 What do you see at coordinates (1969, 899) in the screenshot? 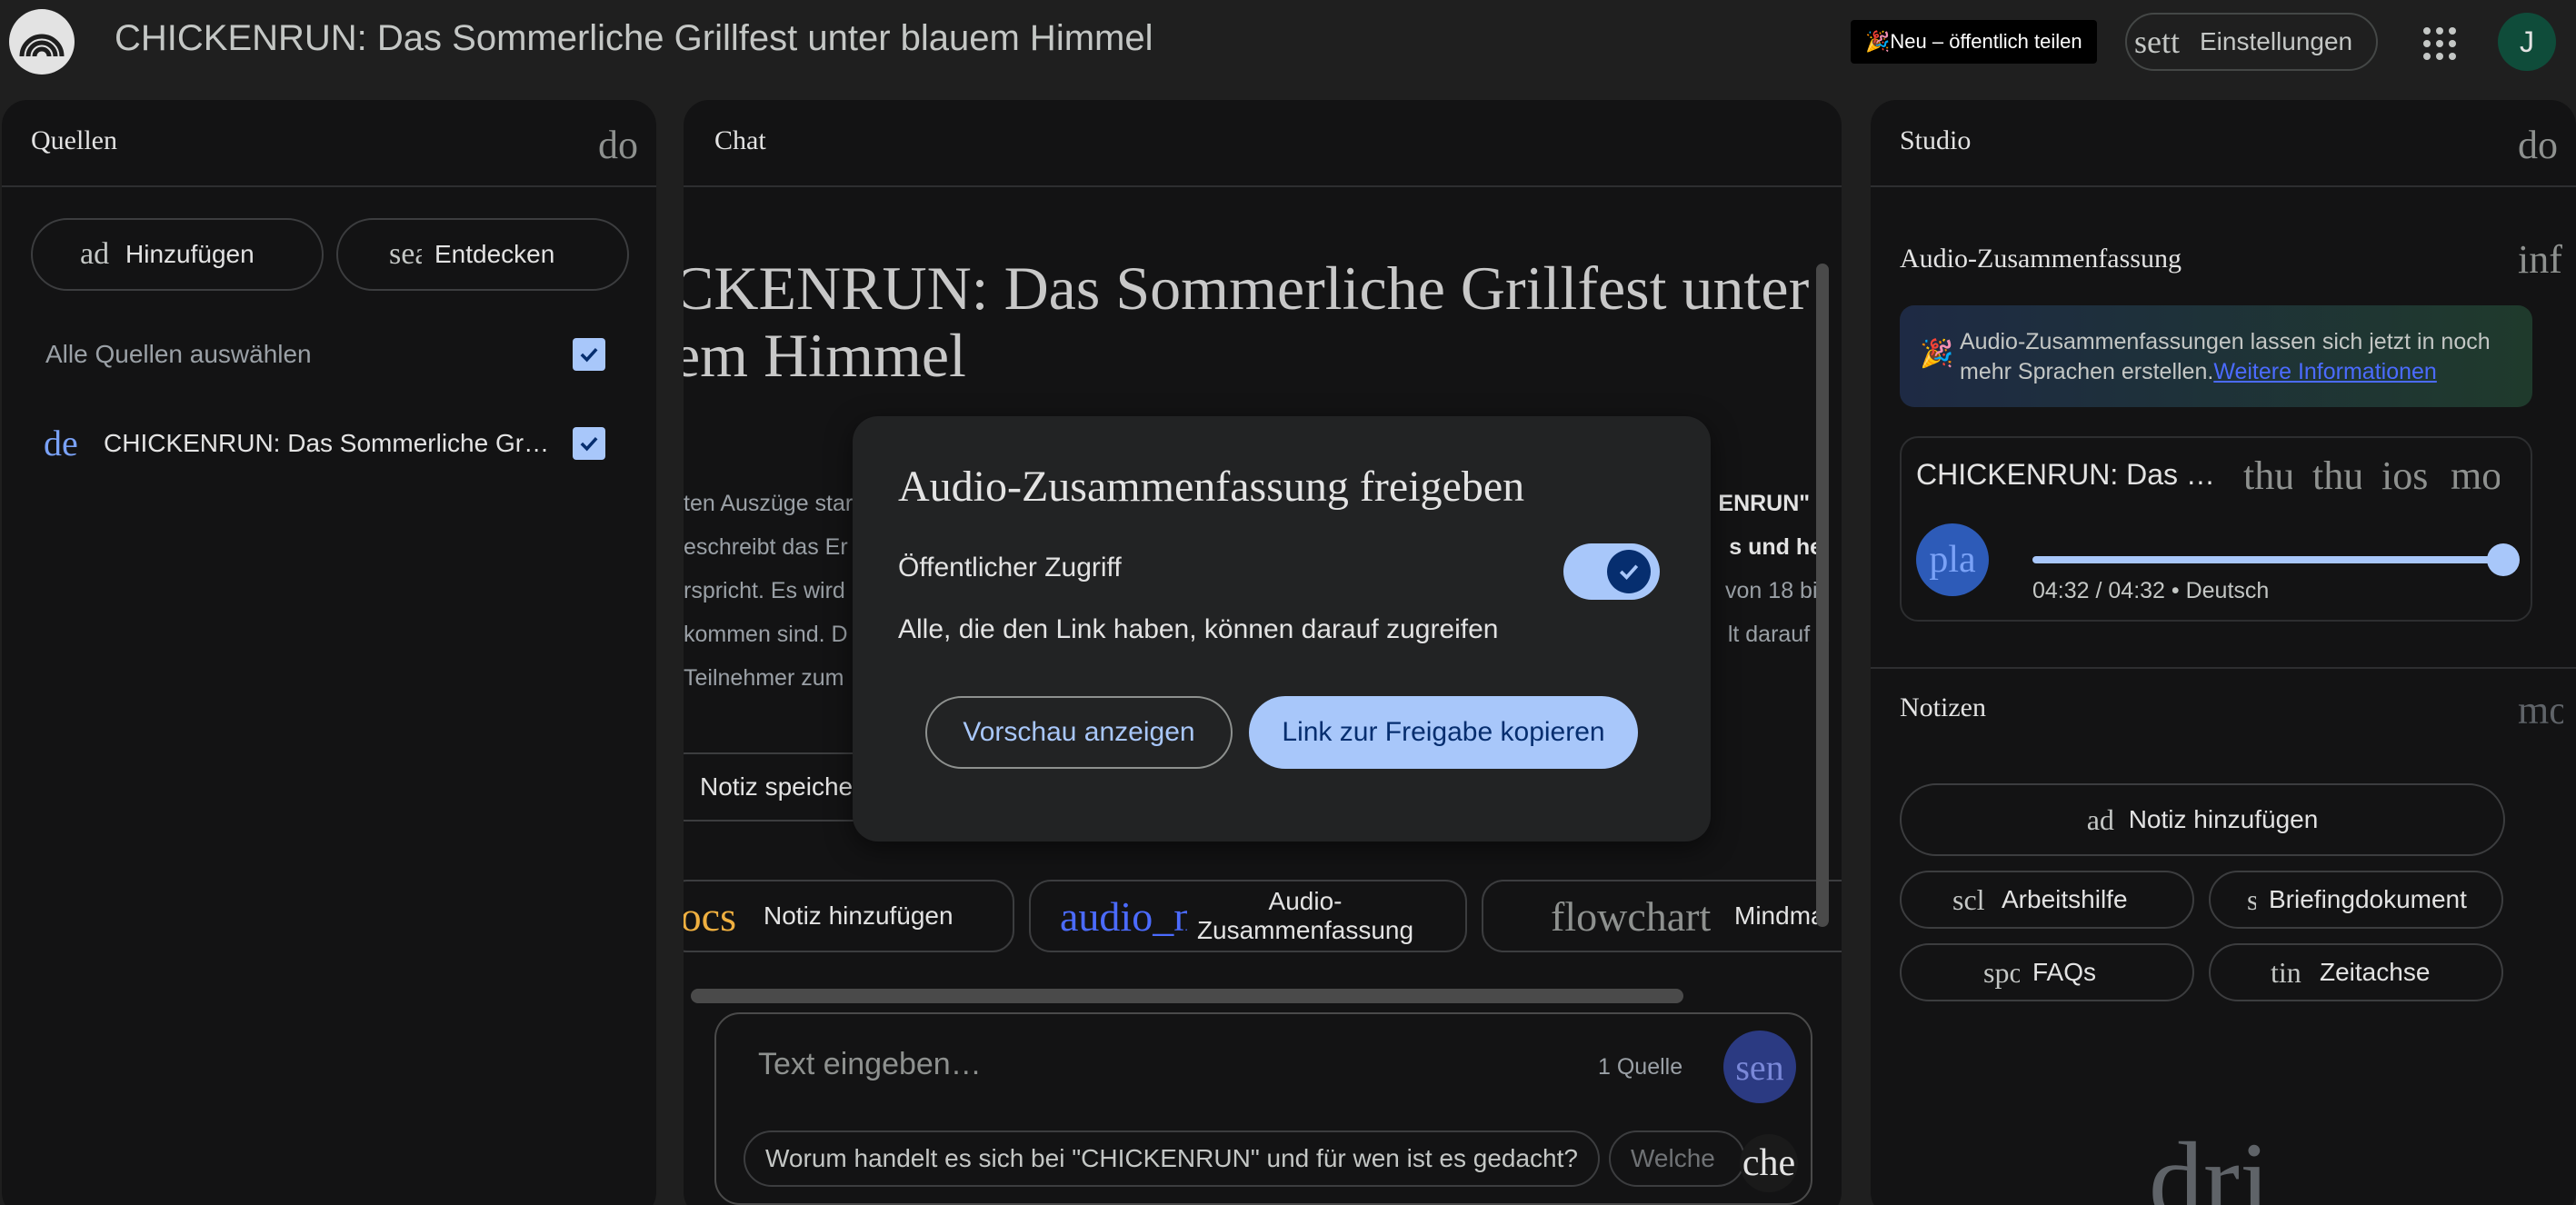
I see `school-icon: scl` at bounding box center [1969, 899].